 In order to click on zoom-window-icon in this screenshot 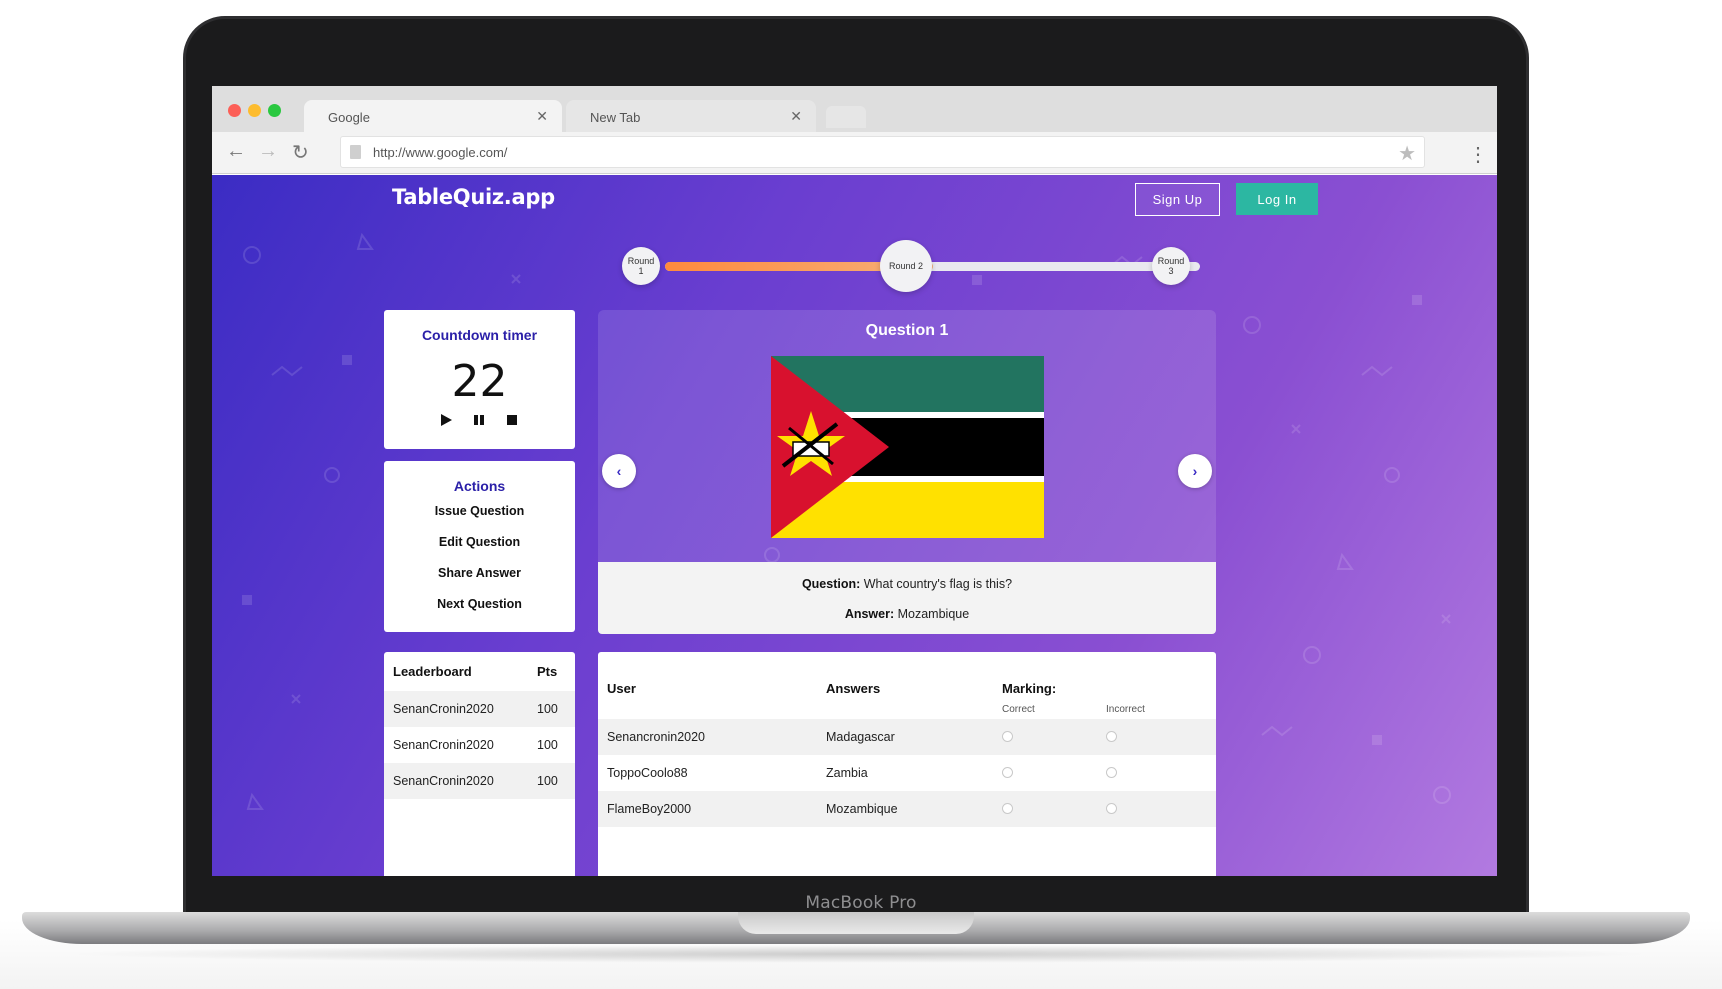, I will do `click(274, 110)`.